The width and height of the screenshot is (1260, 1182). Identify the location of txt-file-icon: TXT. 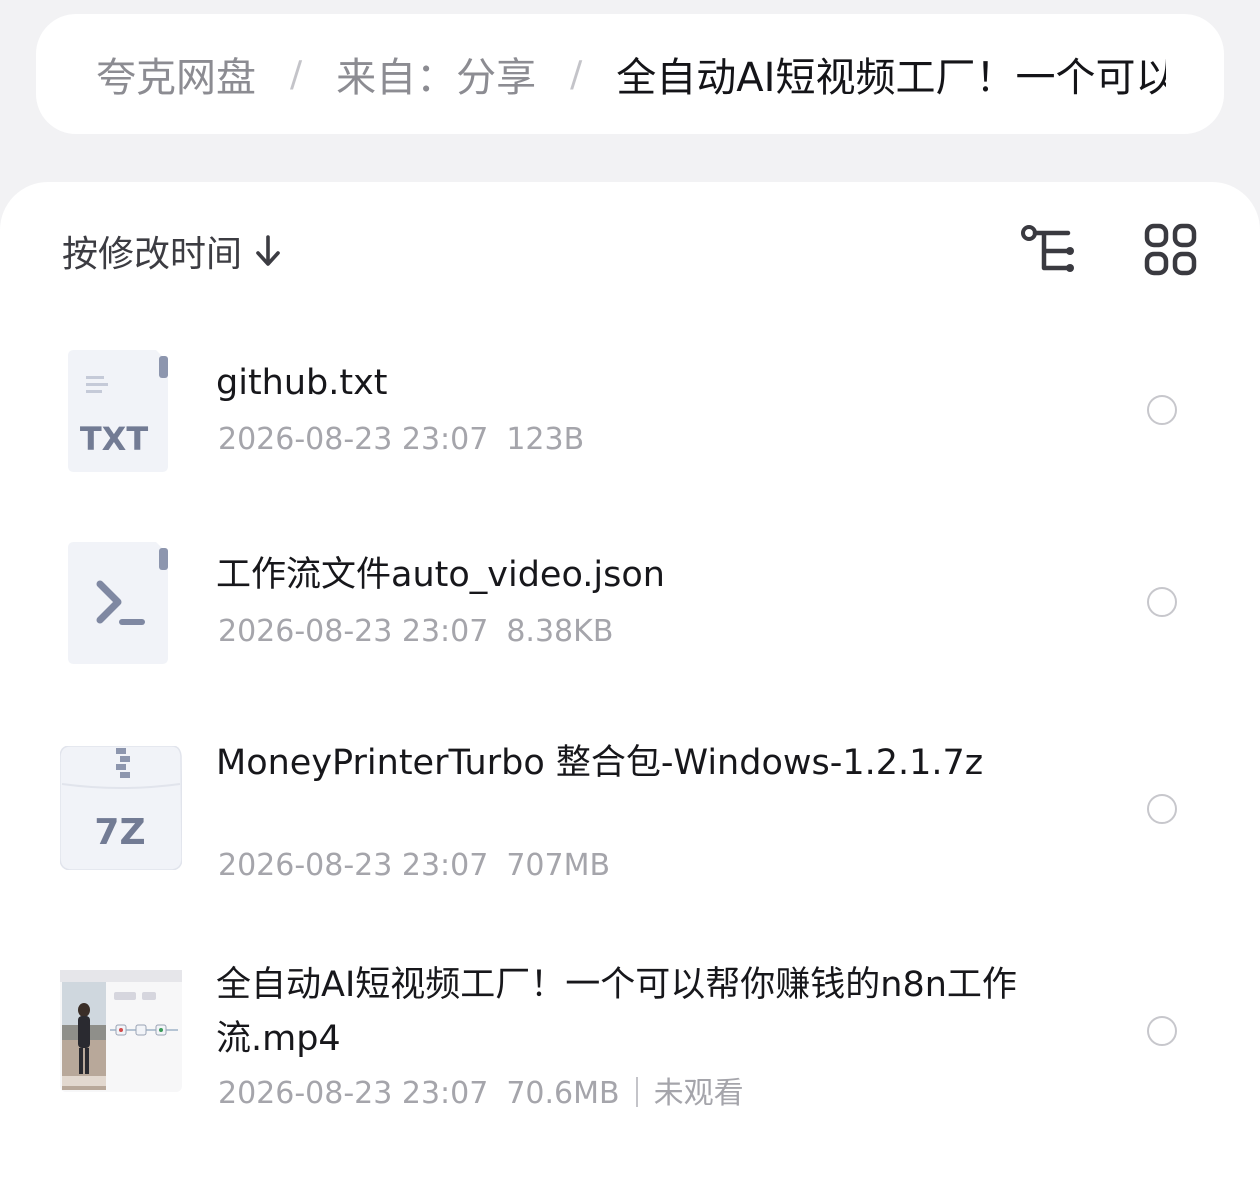
(118, 411).